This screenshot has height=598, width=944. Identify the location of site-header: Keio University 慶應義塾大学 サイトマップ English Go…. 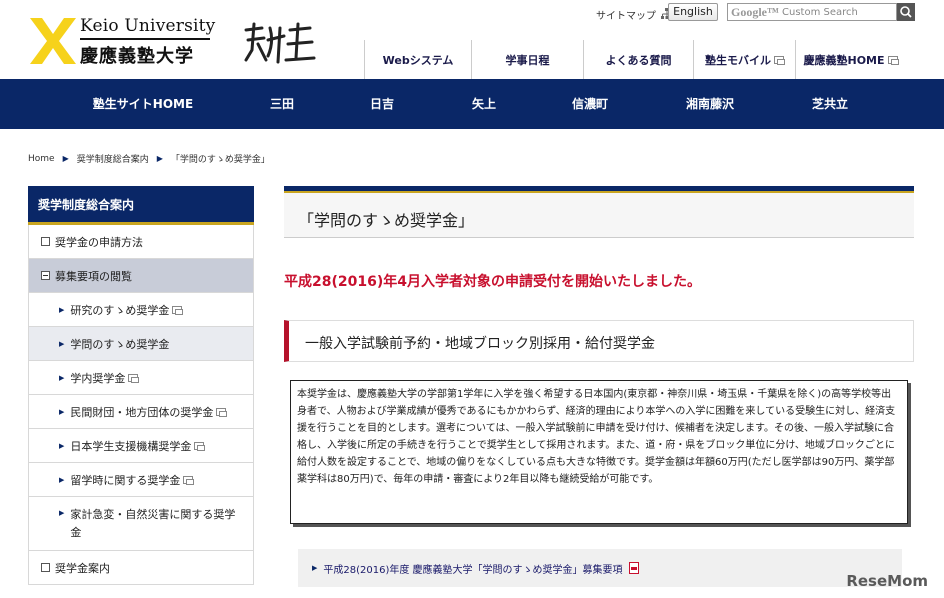
(472, 39).